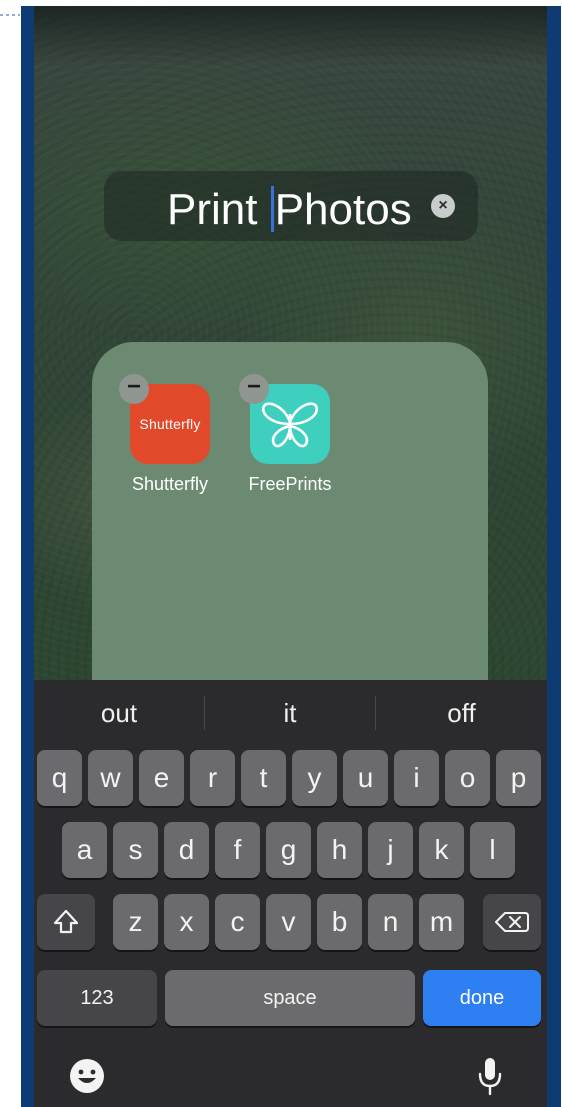 The width and height of the screenshot is (562, 1107). What do you see at coordinates (467, 778) in the screenshot?
I see `key-o: o` at bounding box center [467, 778].